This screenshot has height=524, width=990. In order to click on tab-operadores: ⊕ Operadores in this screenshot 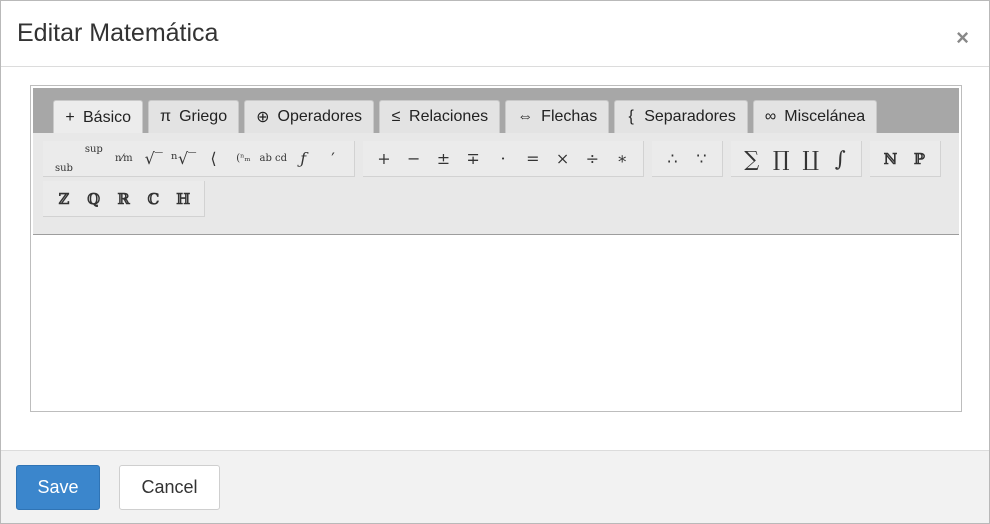, I will do `click(309, 116)`.